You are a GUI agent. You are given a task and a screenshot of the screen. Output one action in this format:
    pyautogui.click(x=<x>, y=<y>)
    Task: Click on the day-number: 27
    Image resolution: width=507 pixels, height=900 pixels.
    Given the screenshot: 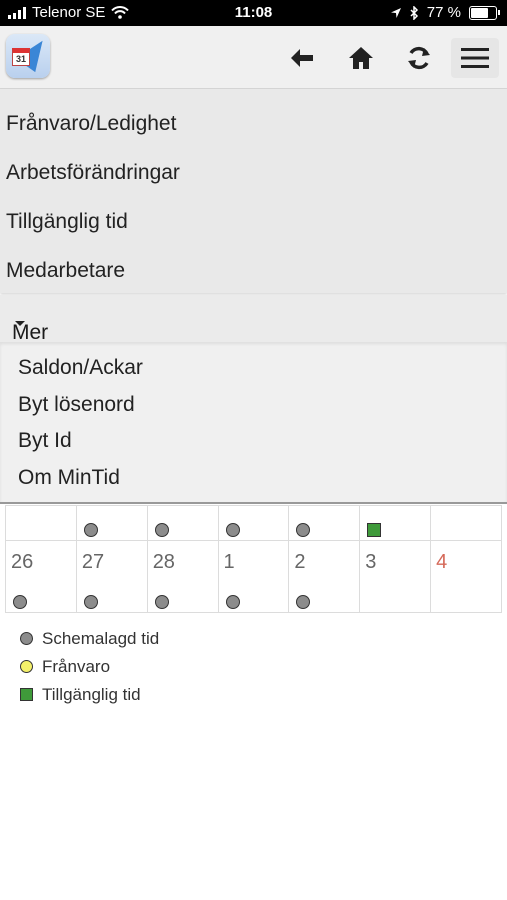 What is the action you would take?
    pyautogui.click(x=93, y=562)
    